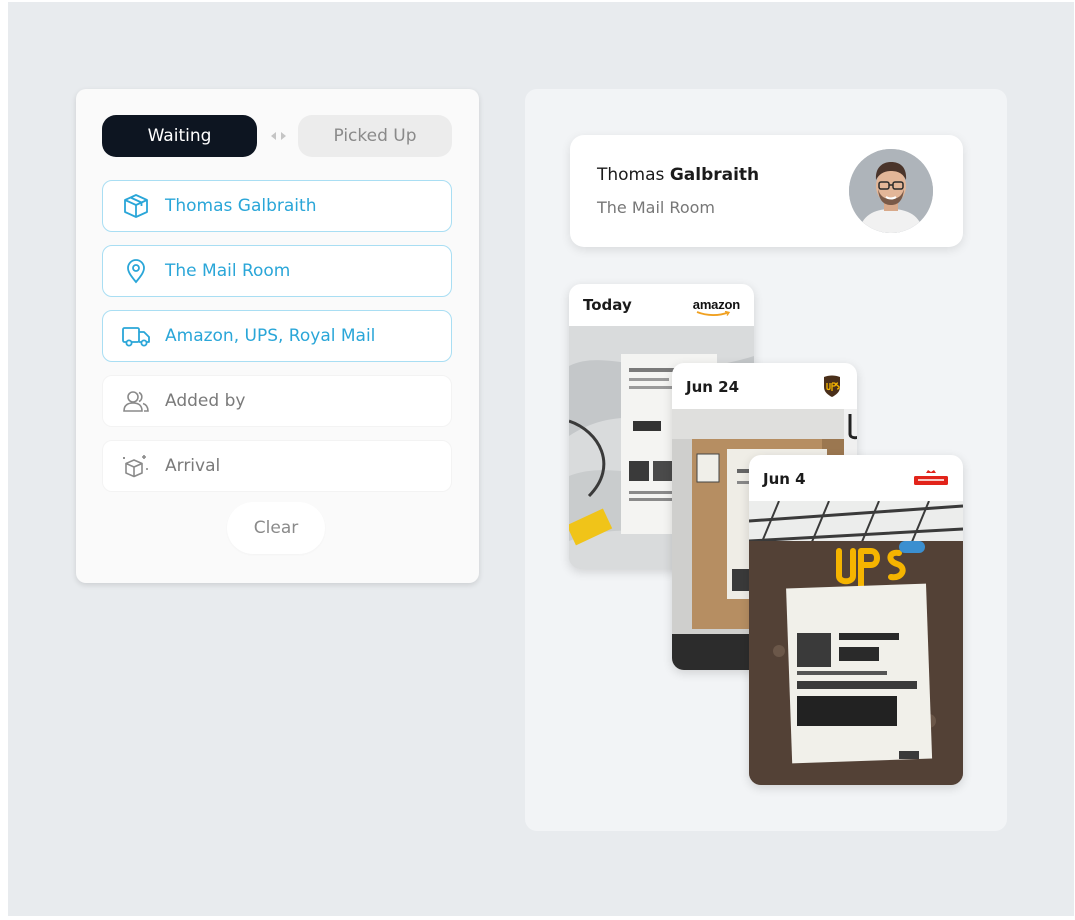  Describe the element at coordinates (891, 191) in the screenshot. I see `avatar` at that location.